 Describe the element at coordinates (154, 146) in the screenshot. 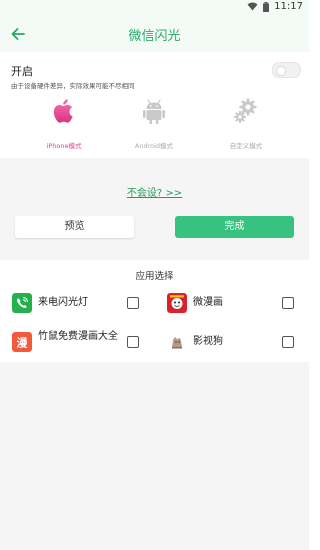

I see `mode-android-label: Android模式` at that location.